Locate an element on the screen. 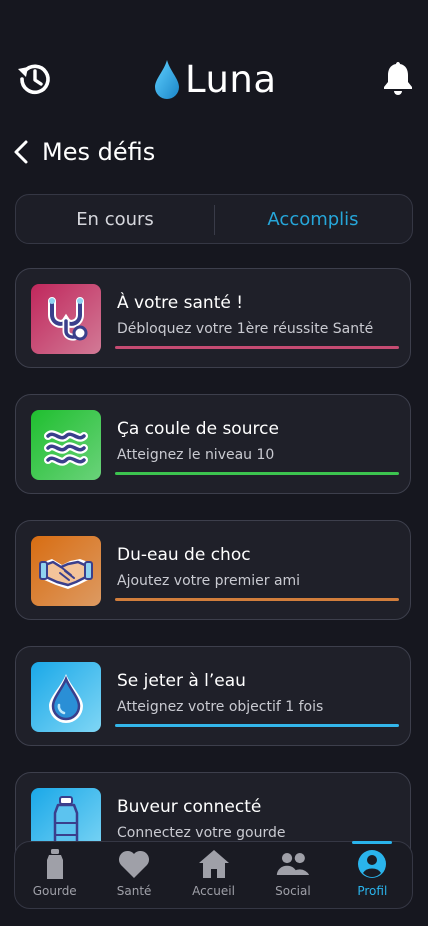  challenge-title: Buveur connecté is located at coordinates (189, 807).